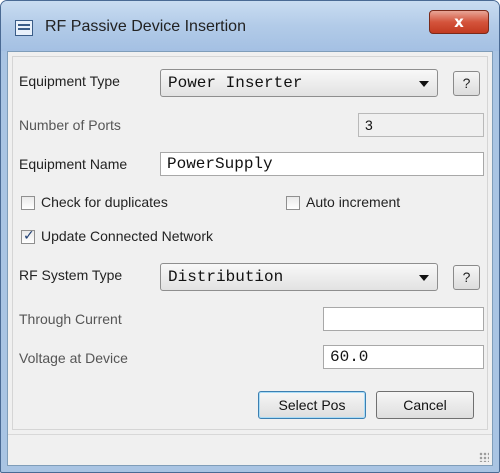 Image resolution: width=500 pixels, height=473 pixels. I want to click on auto-increment-label: Auto increment, so click(353, 202).